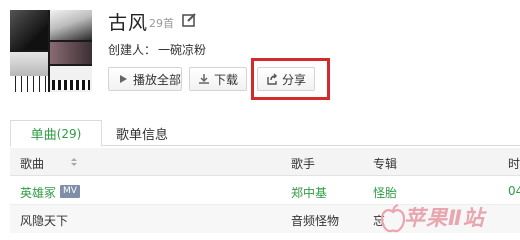 The image size is (520, 240). Describe the element at coordinates (38, 192) in the screenshot. I see `song-title: 英雄冢` at that location.